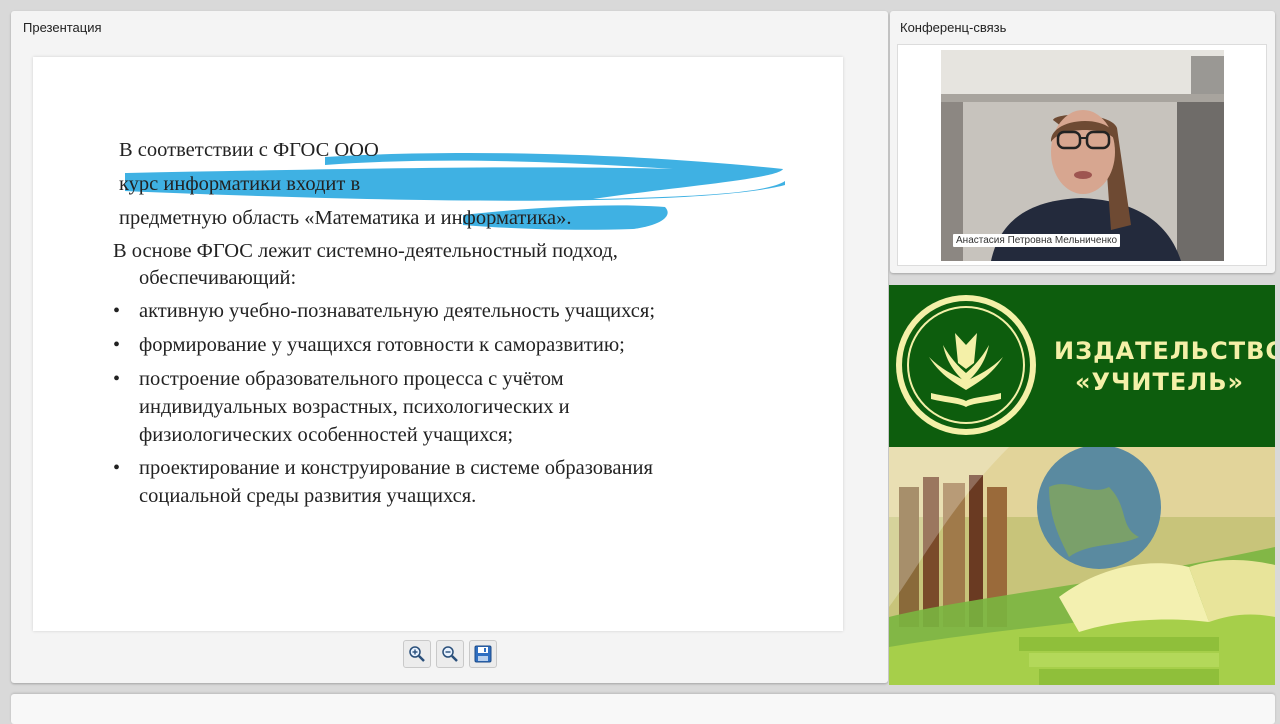 The width and height of the screenshot is (1280, 724). What do you see at coordinates (62, 27) in the screenshot?
I see `presentation-title: Презентация` at bounding box center [62, 27].